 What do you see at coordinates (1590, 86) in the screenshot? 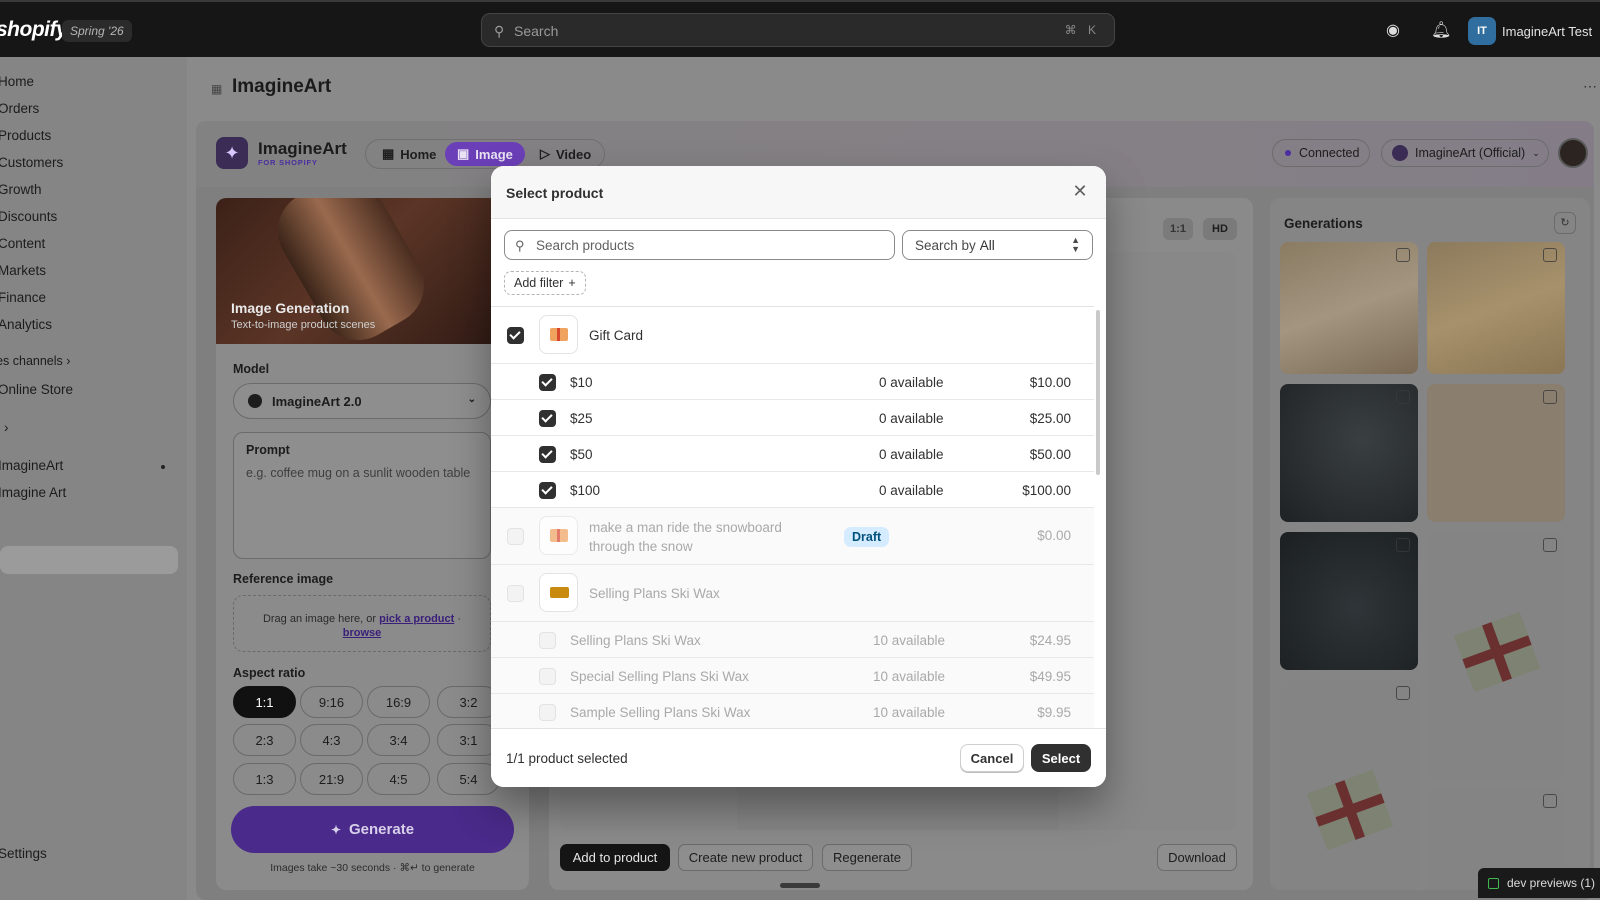
I see `more-icon: ⋯` at bounding box center [1590, 86].